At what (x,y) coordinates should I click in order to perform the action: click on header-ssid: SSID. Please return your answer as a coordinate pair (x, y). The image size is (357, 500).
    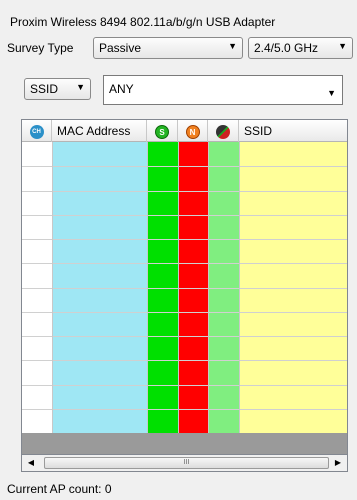
    Looking at the image, I should click on (293, 131).